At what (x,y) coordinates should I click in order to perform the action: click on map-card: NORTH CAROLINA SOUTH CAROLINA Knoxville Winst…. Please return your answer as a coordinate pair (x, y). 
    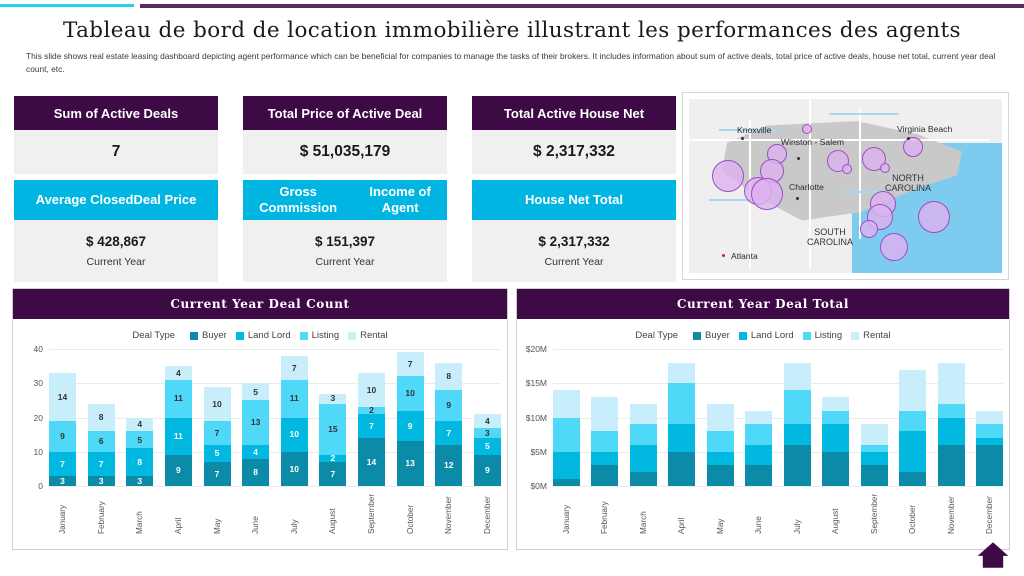
    Looking at the image, I should click on (845, 186).